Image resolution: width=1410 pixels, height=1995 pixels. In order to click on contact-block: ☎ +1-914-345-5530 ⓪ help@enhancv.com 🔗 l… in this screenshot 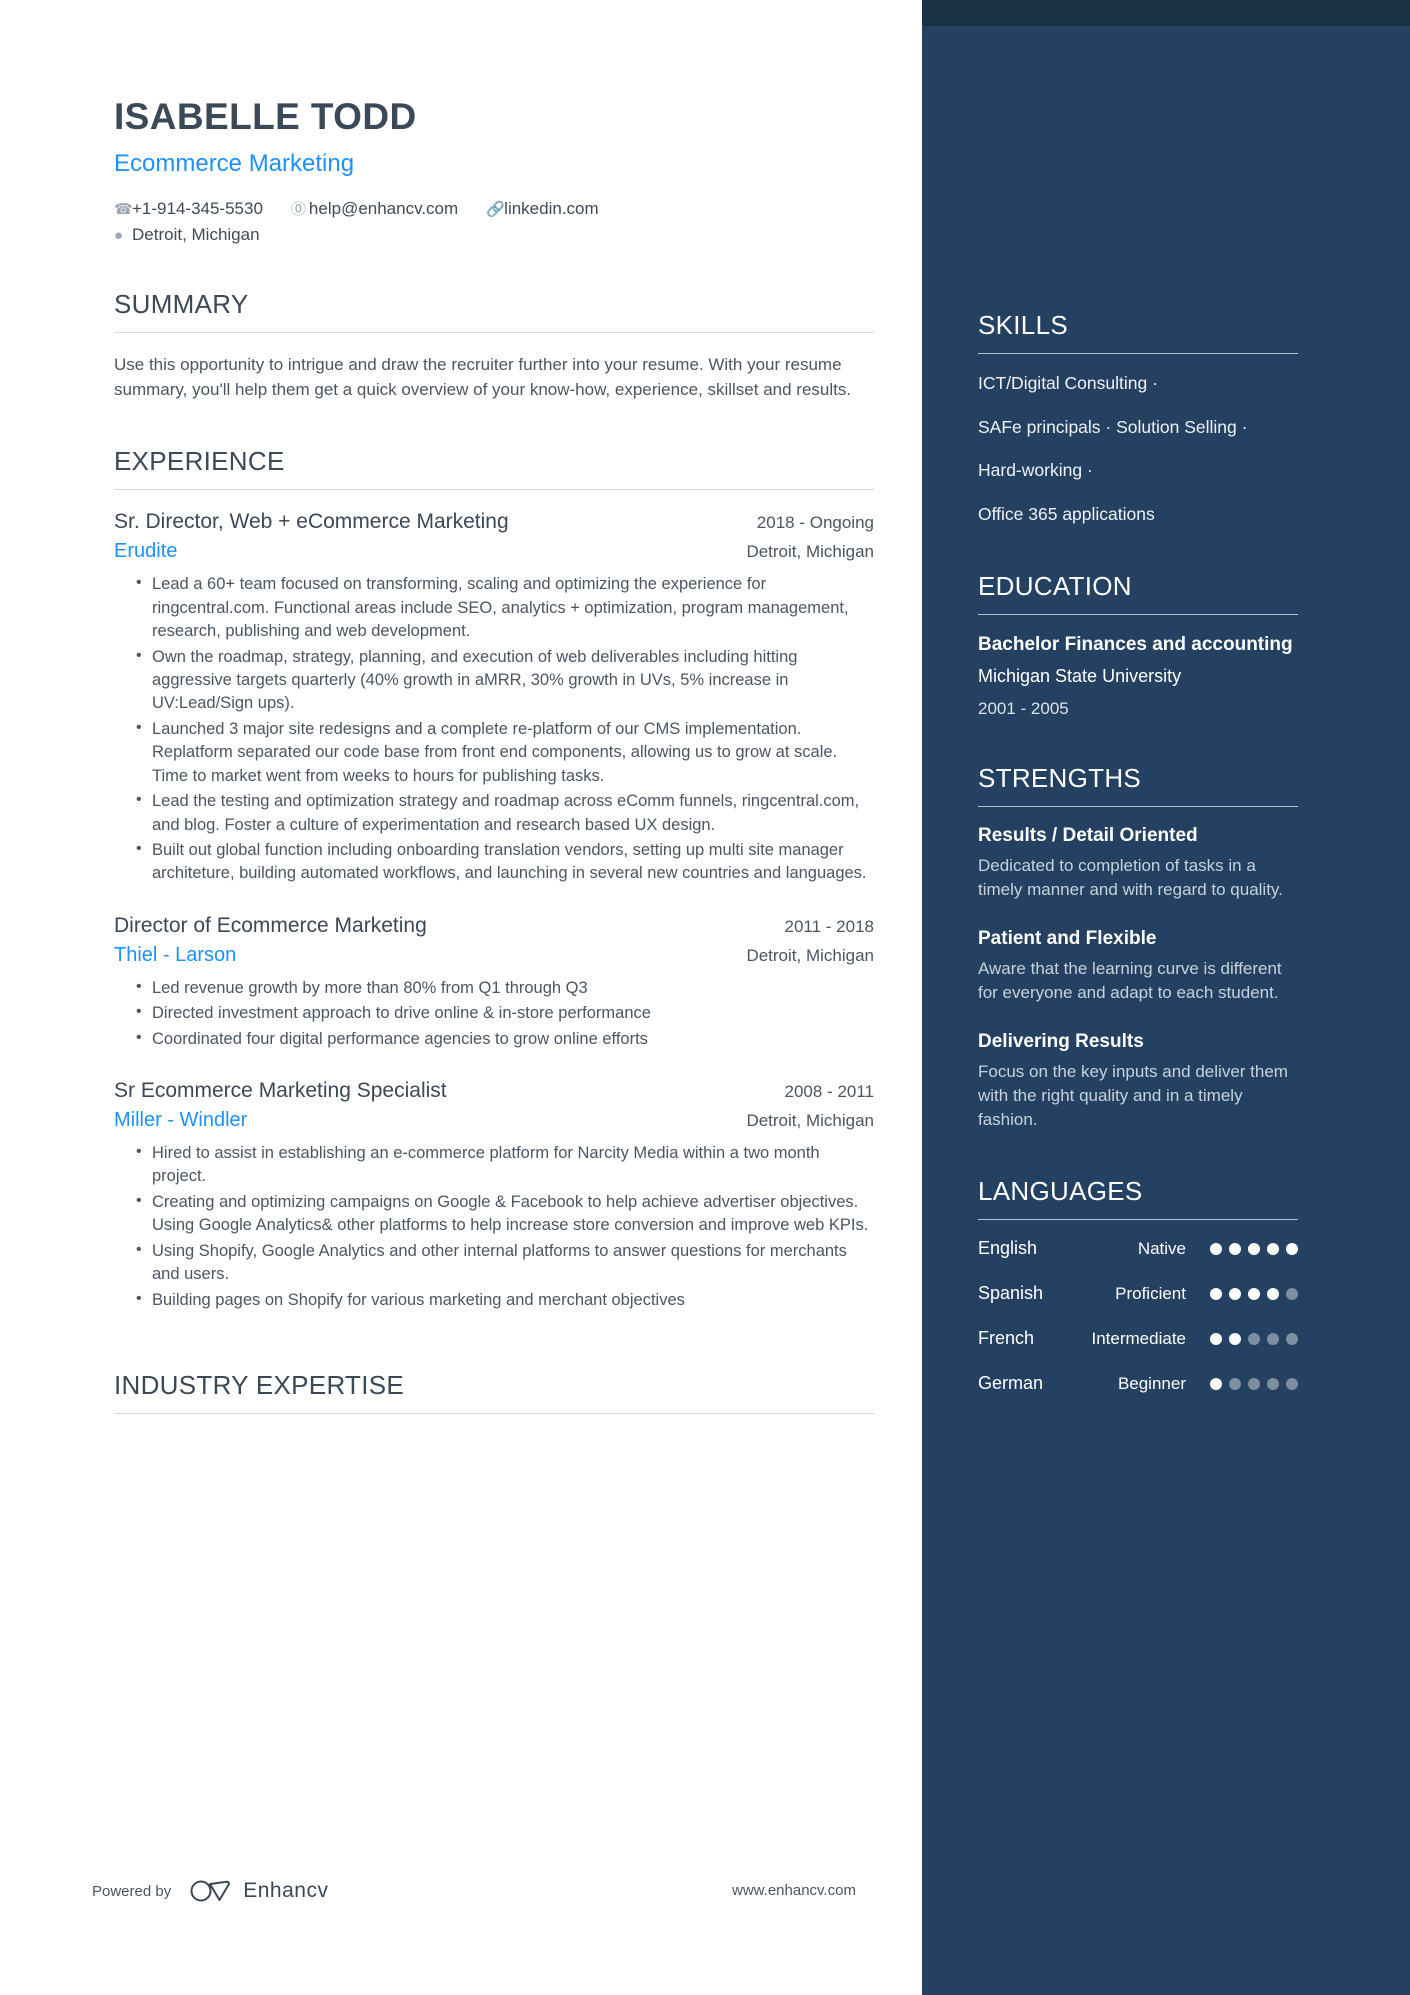, I will do `click(494, 221)`.